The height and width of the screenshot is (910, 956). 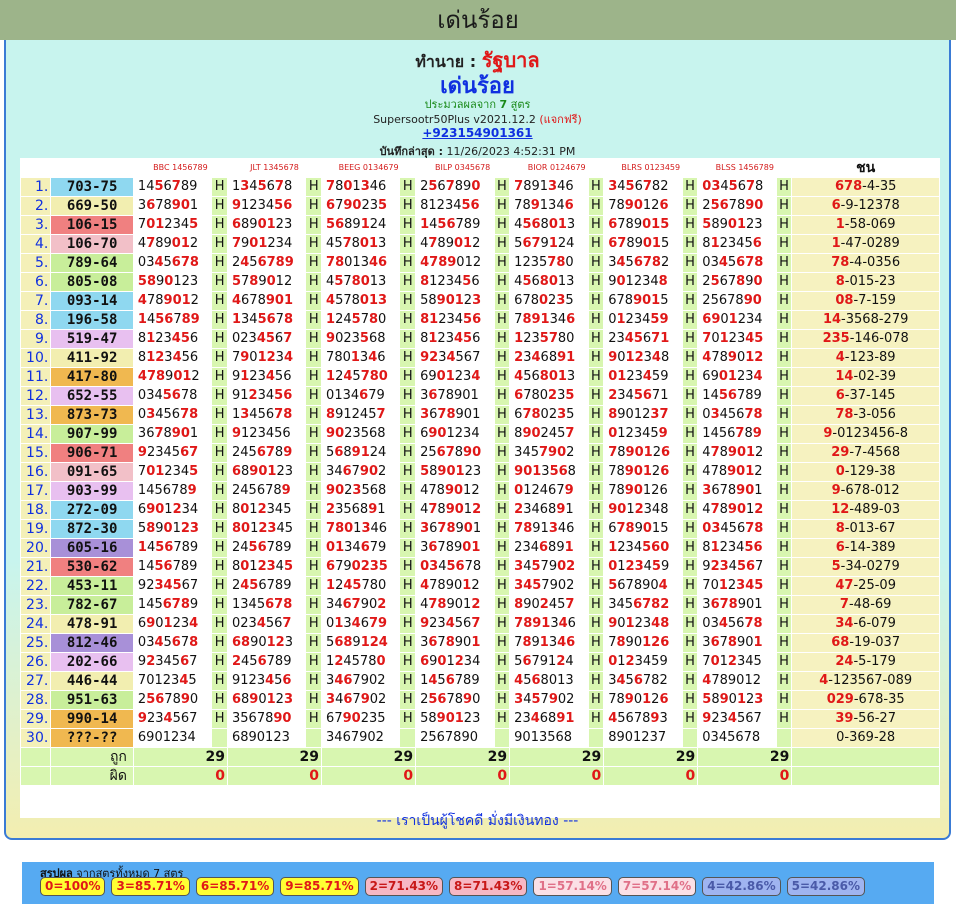 I want to click on digit-percent-badge: 8=71.43%, so click(x=488, y=886).